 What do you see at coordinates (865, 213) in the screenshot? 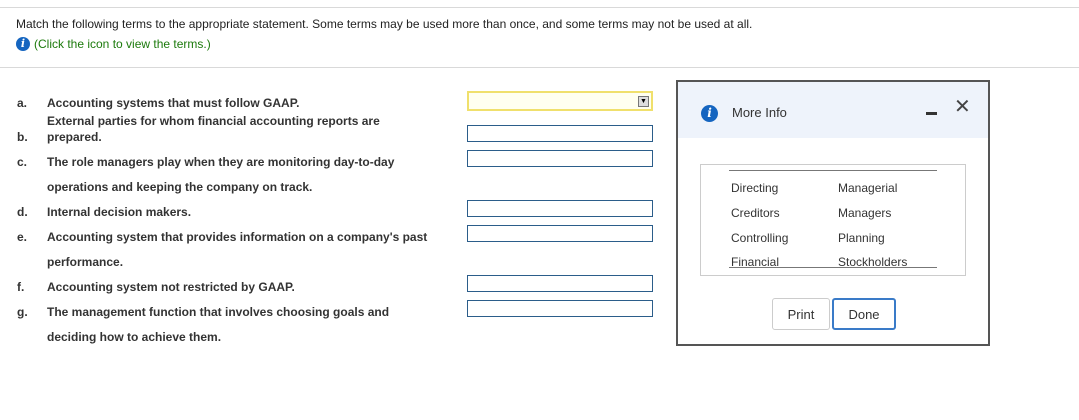
I see `term-managers: Managers` at bounding box center [865, 213].